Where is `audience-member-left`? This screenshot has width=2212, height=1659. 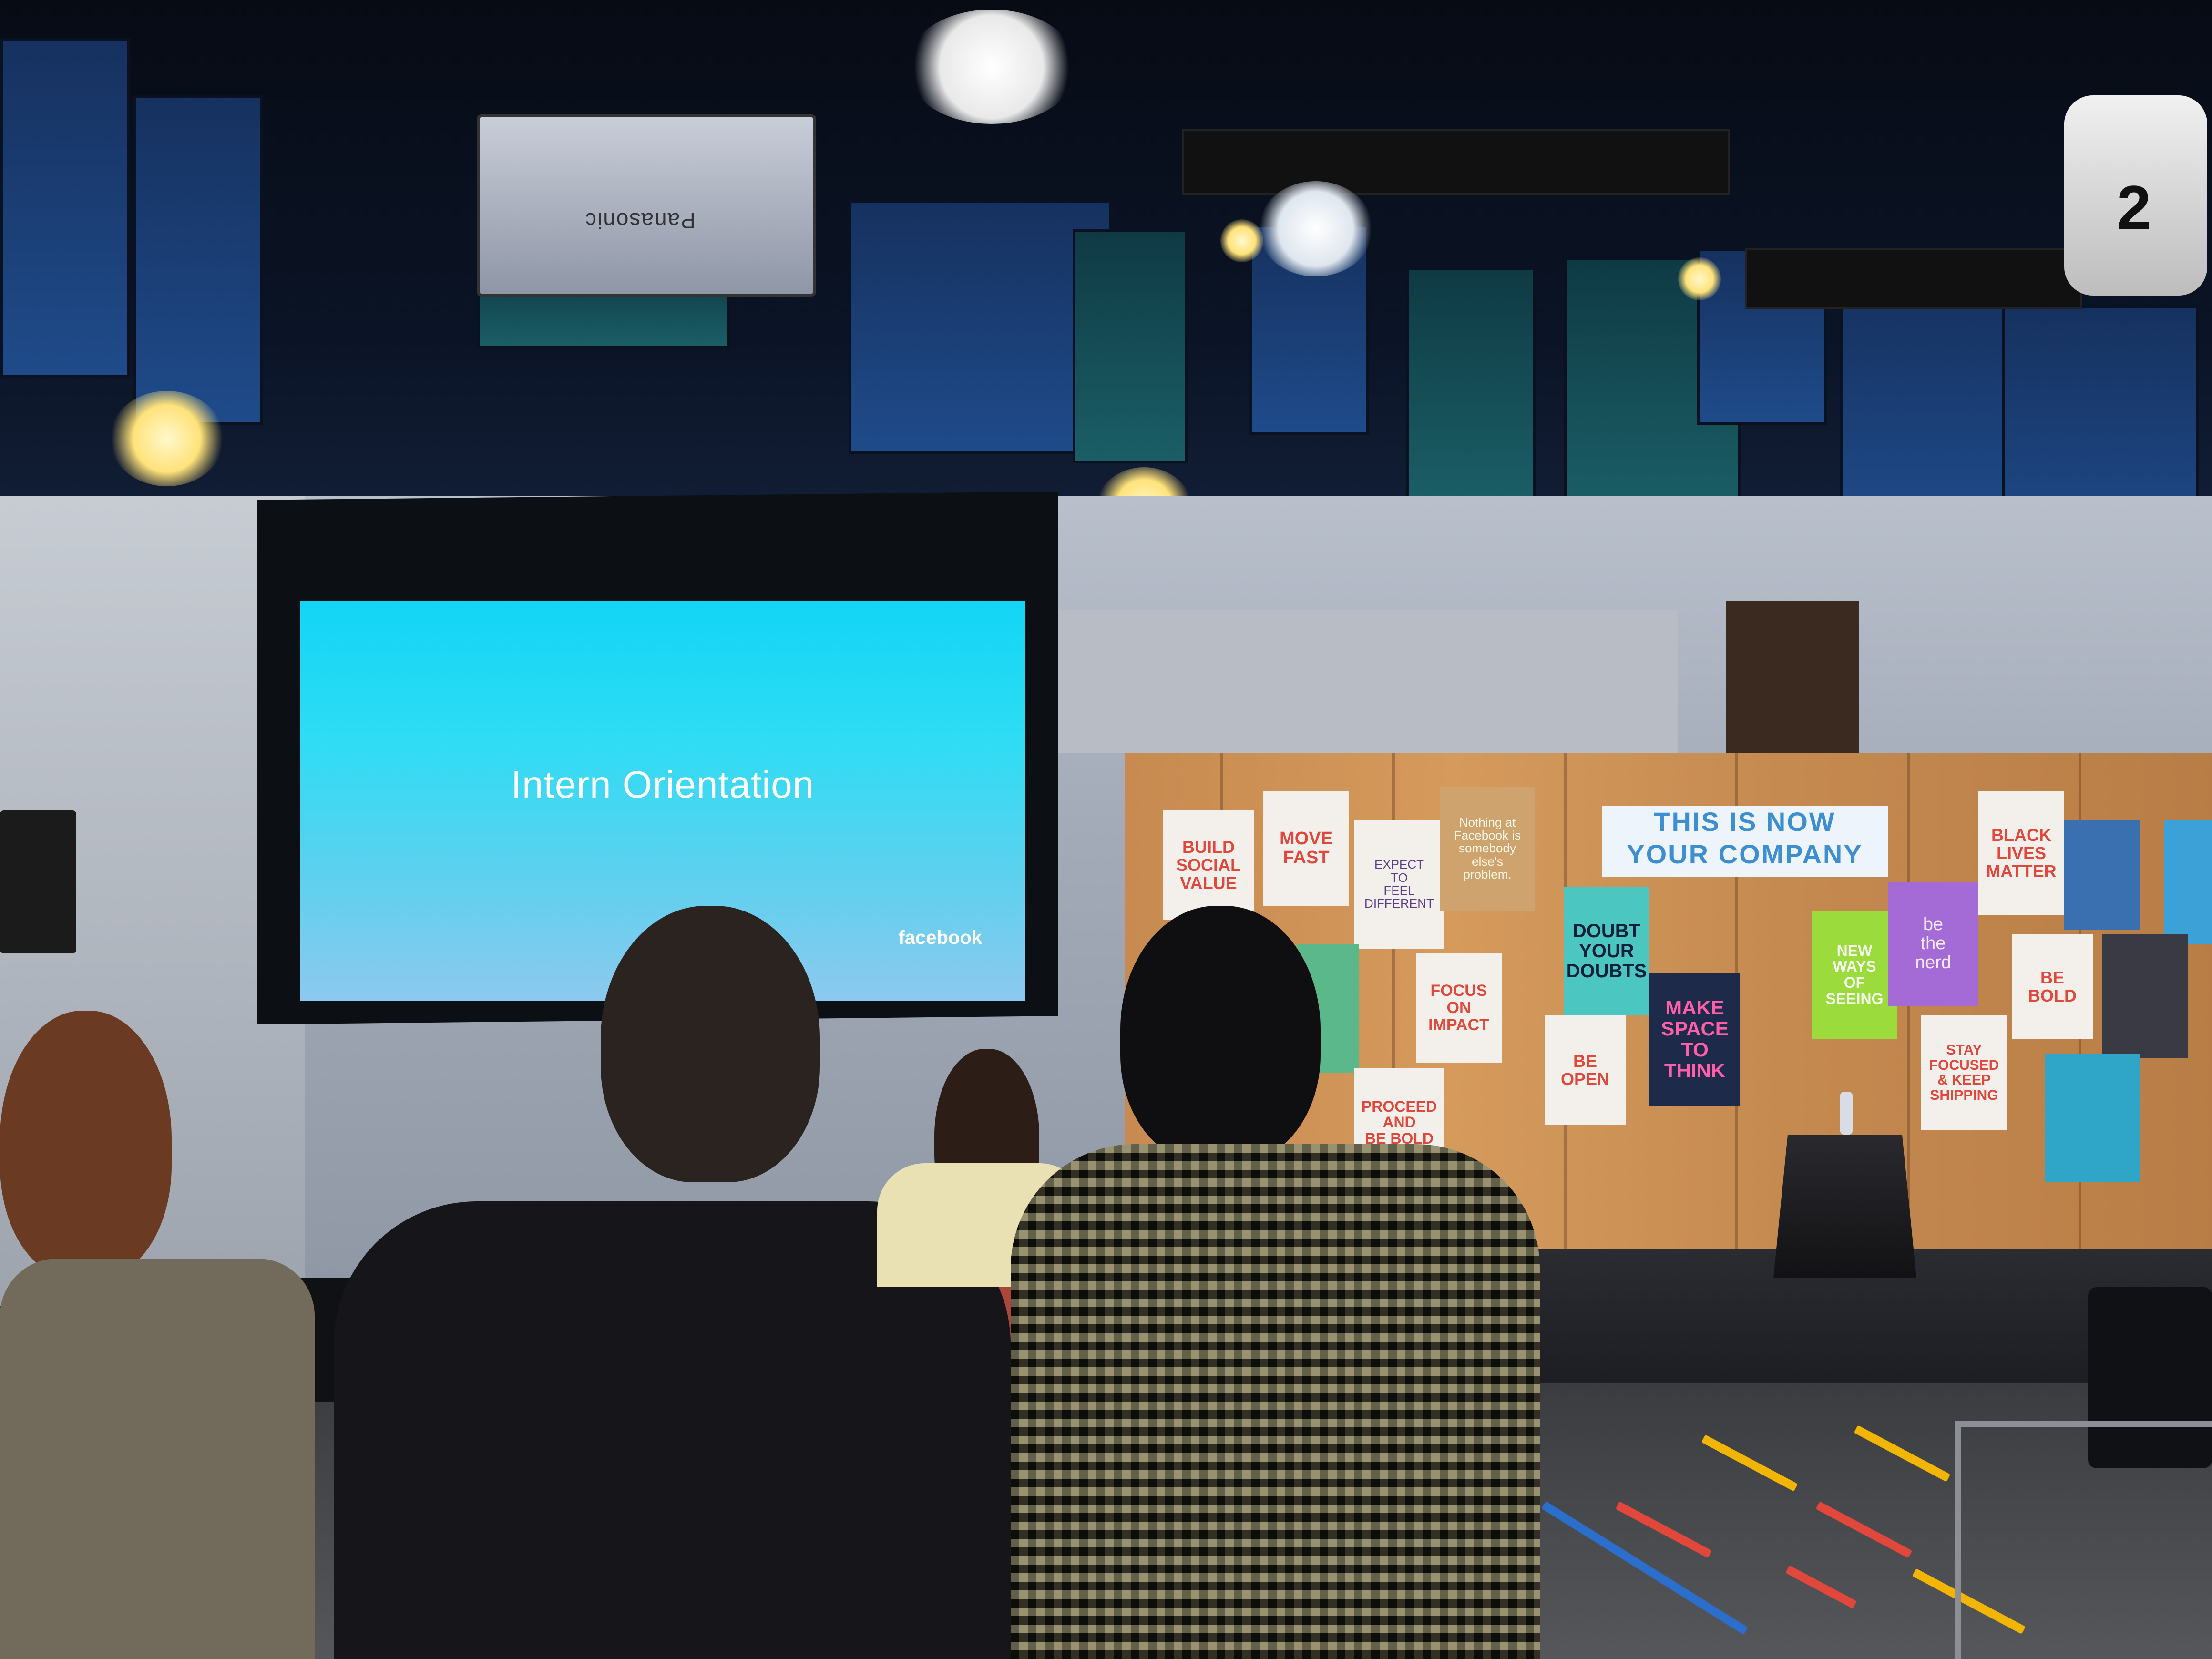
audience-member-left is located at coordinates (157, 1335).